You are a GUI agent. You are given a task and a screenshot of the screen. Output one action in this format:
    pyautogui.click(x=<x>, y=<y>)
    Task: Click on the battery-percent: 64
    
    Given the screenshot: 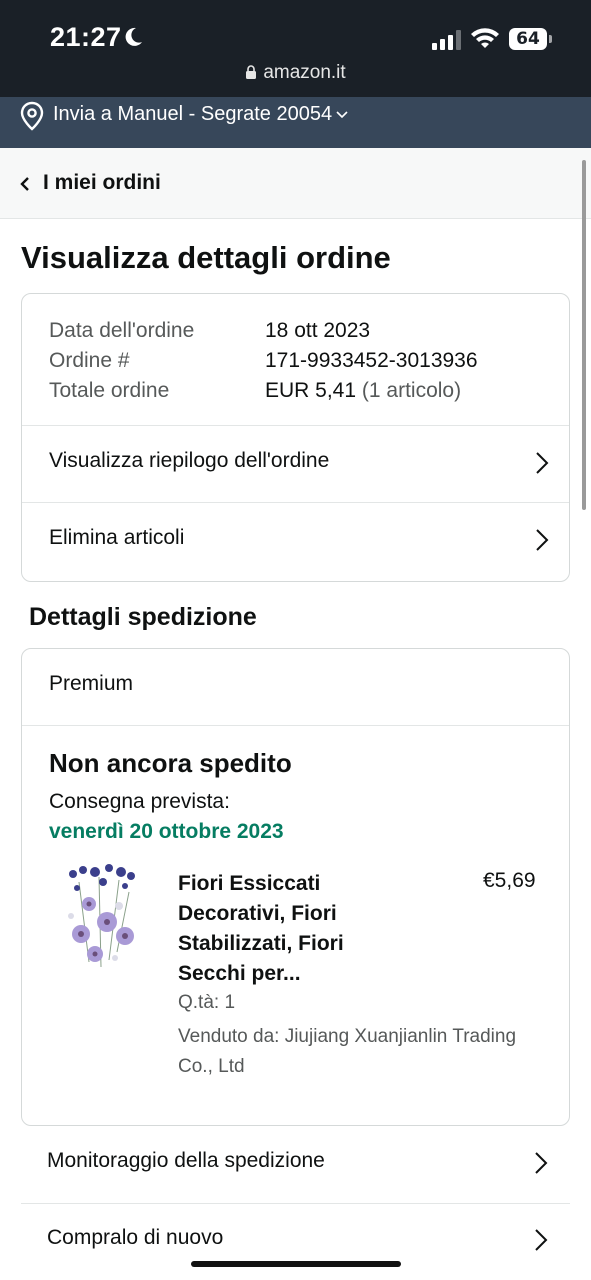 What is the action you would take?
    pyautogui.click(x=528, y=39)
    